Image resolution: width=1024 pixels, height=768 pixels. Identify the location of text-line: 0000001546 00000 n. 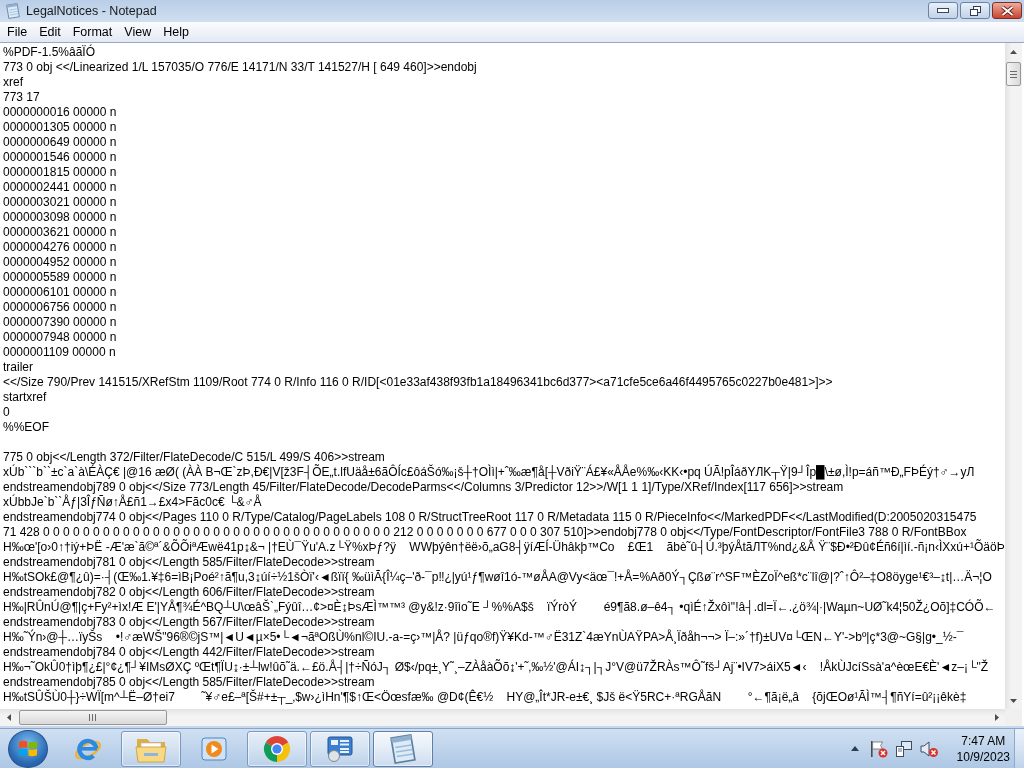
(60, 157).